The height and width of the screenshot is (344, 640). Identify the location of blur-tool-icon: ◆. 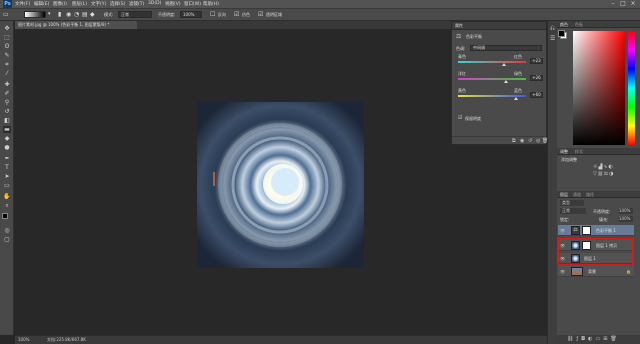
(7, 138).